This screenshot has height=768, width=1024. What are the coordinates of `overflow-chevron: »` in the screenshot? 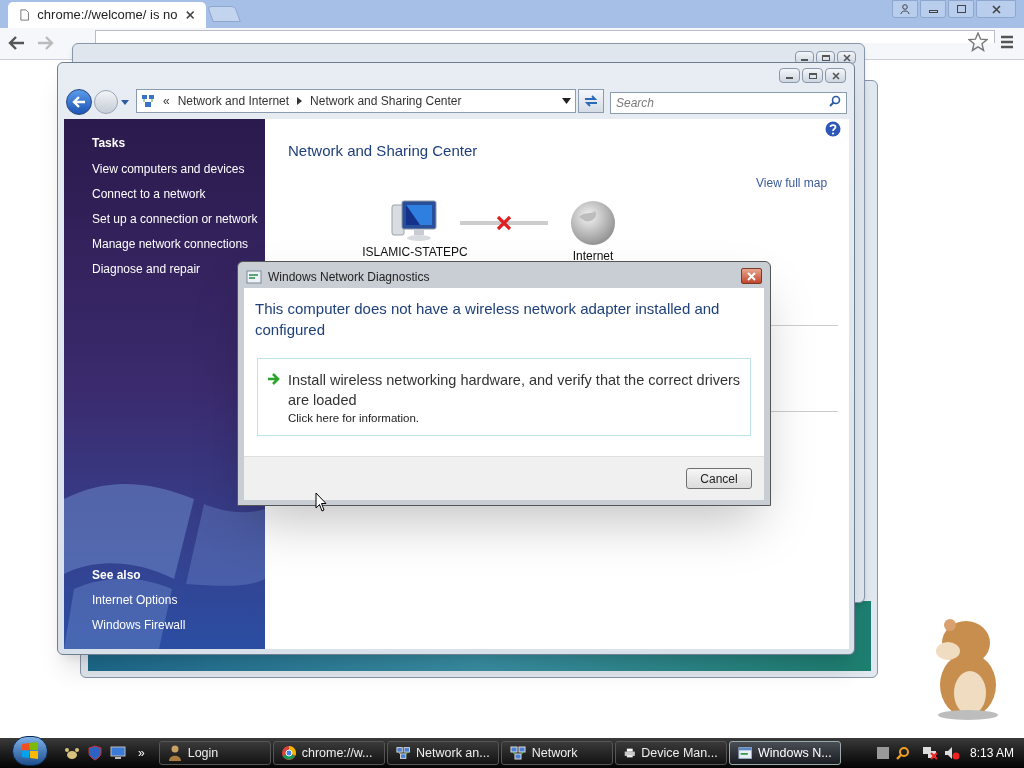 It's located at (141, 753).